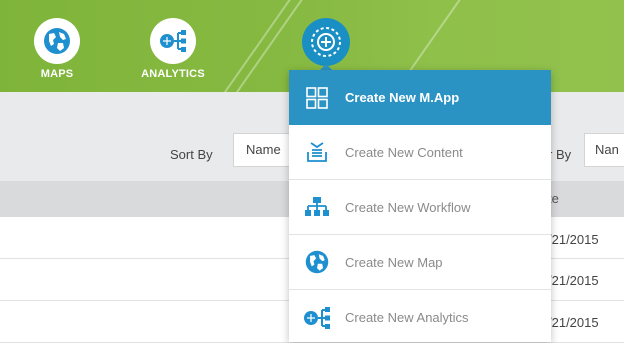 The height and width of the screenshot is (343, 624). I want to click on menu-item-label: Create New M.App, so click(402, 97).